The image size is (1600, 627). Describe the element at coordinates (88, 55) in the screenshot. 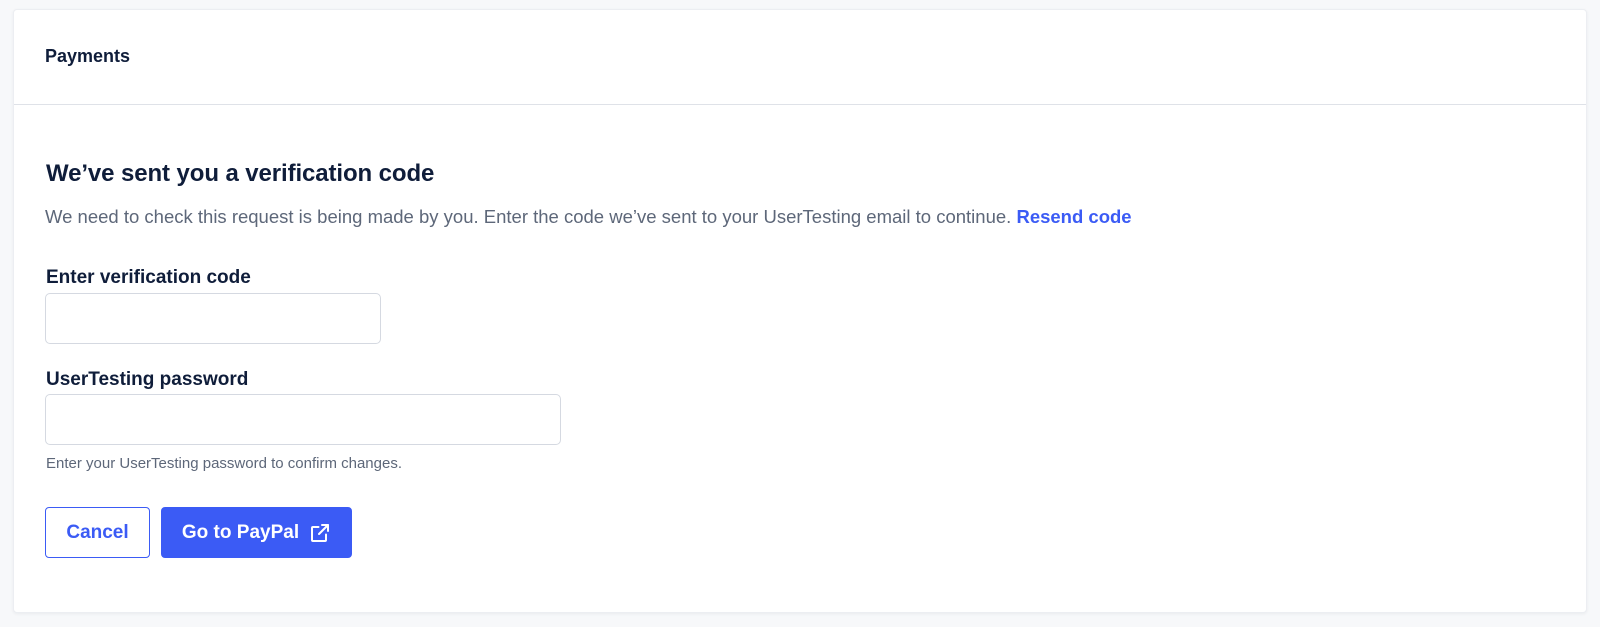

I see `page-title: Payments` at that location.